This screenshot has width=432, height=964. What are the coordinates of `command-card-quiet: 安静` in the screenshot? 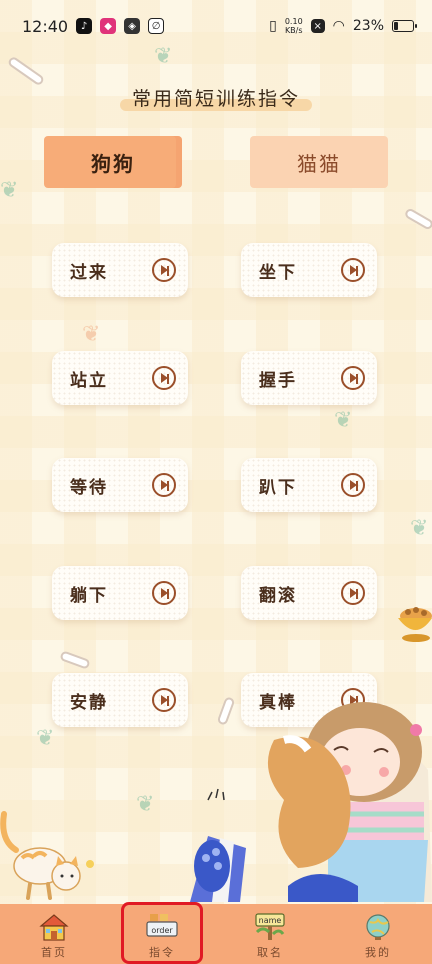 It's located at (120, 700).